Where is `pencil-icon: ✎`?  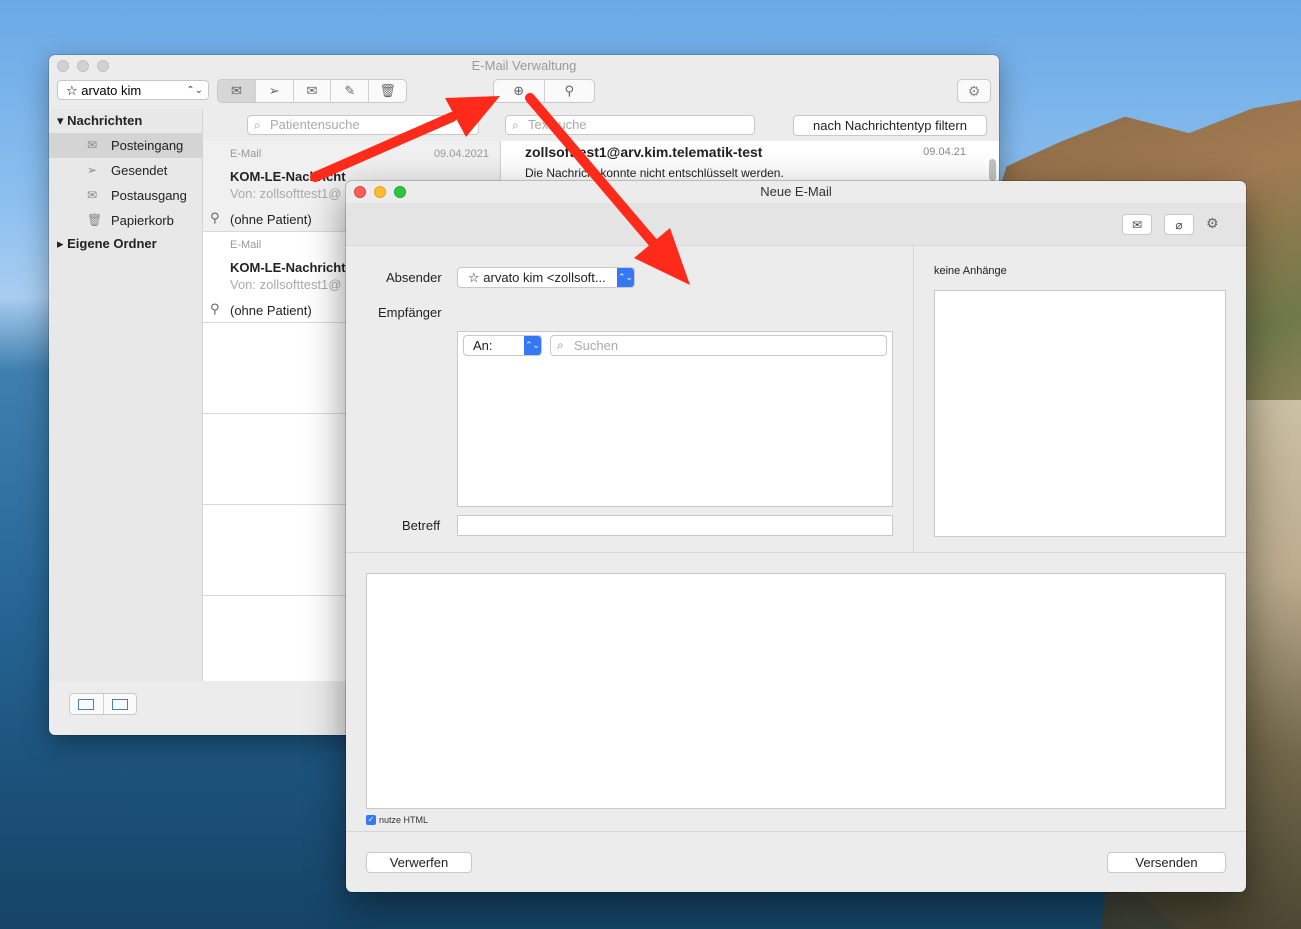 pencil-icon: ✎ is located at coordinates (350, 90).